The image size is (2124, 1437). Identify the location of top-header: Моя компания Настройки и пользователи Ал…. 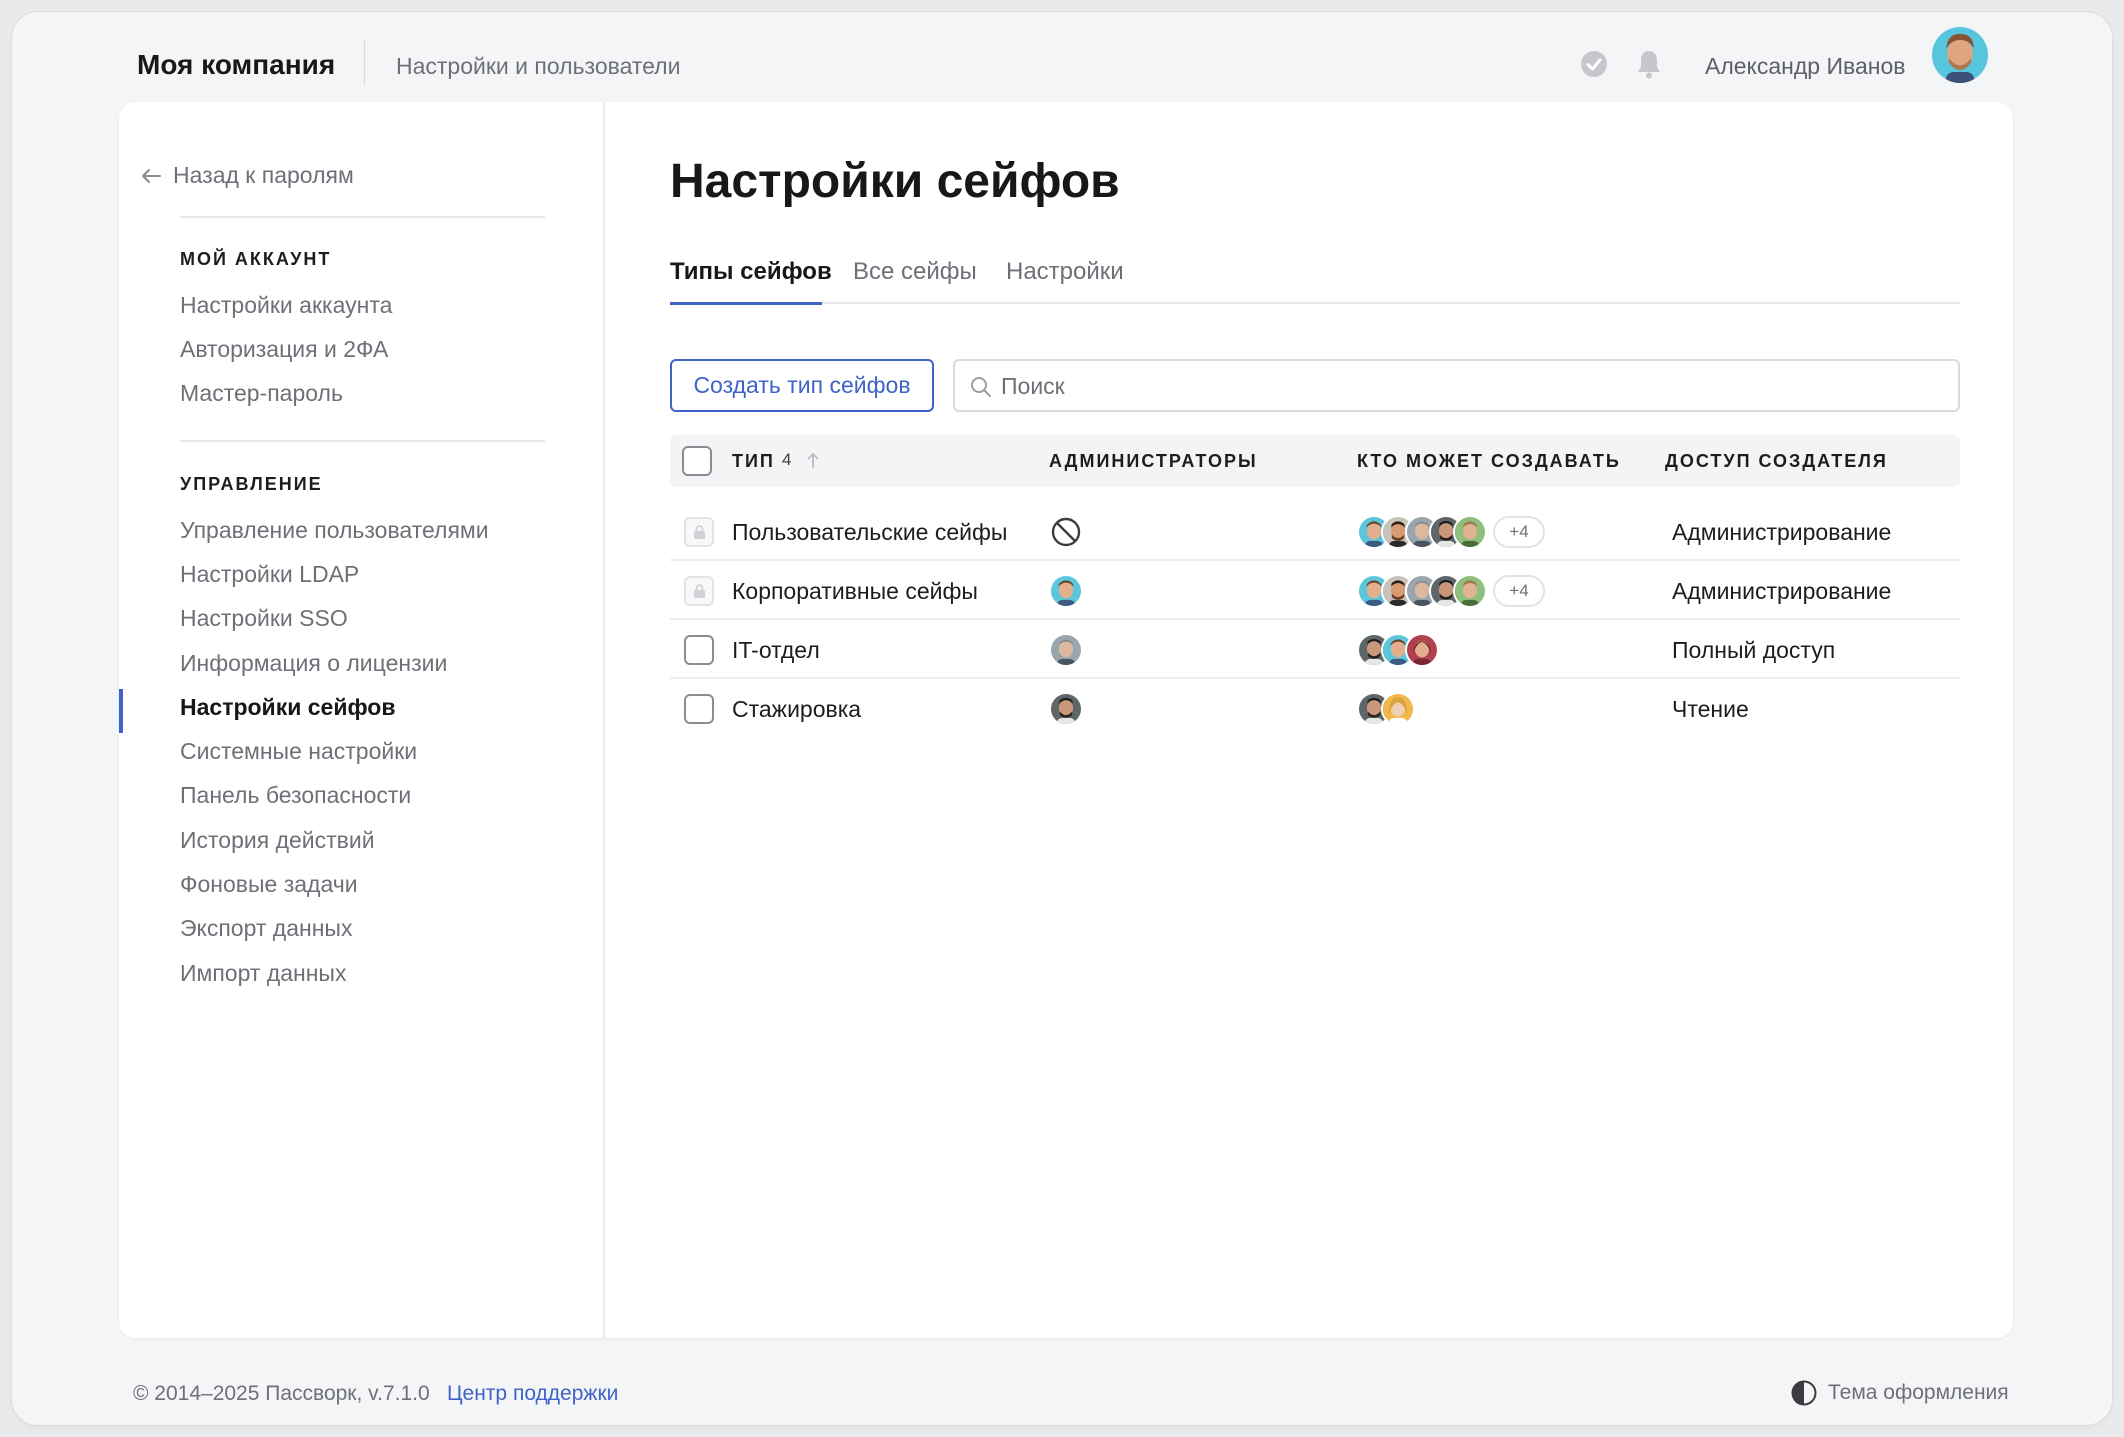
(1062, 62).